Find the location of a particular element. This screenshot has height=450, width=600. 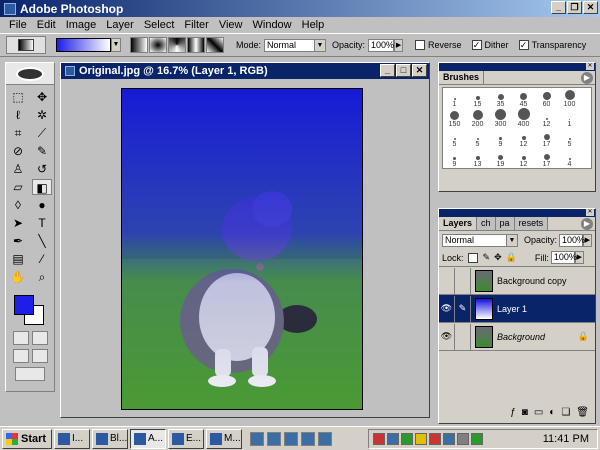

lock-pixels-icon: ✎ is located at coordinates (487, 257).